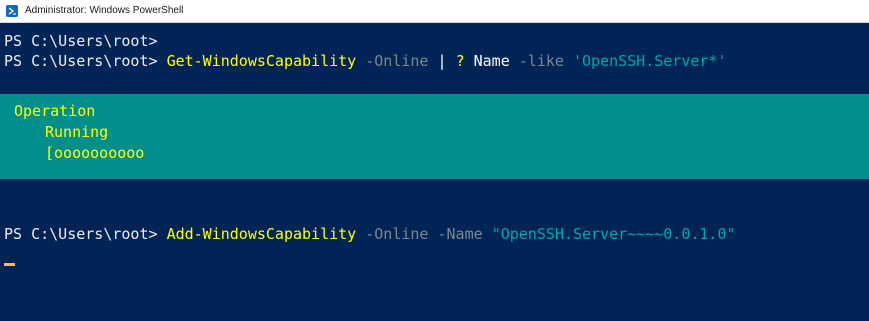  What do you see at coordinates (545, 61) in the screenshot?
I see `parameter-like: -like` at bounding box center [545, 61].